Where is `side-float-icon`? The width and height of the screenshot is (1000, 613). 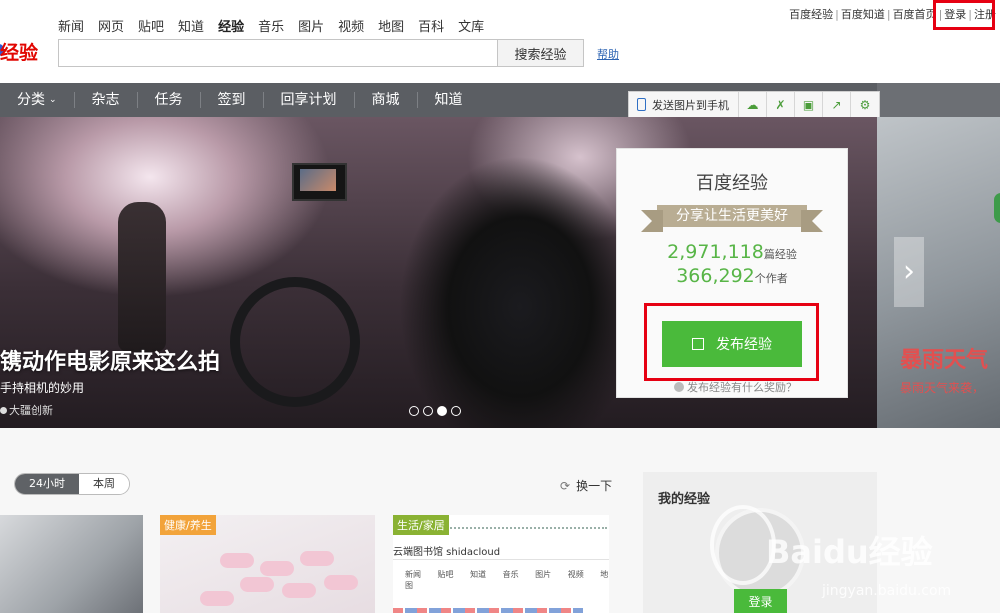
side-float-icon is located at coordinates (997, 208).